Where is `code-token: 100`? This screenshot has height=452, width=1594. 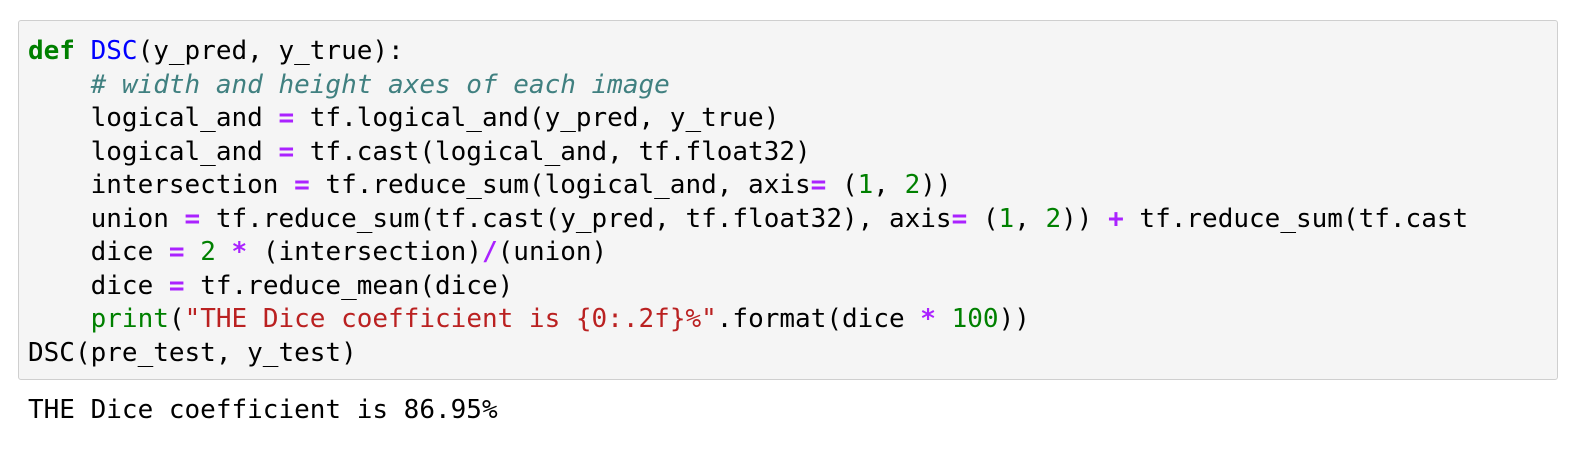
code-token: 100 is located at coordinates (975, 319).